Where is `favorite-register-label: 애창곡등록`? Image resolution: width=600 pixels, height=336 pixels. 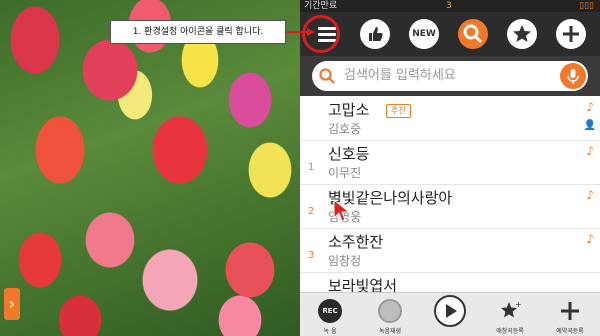
favorite-register-label: 애창곡등록 is located at coordinates (510, 331).